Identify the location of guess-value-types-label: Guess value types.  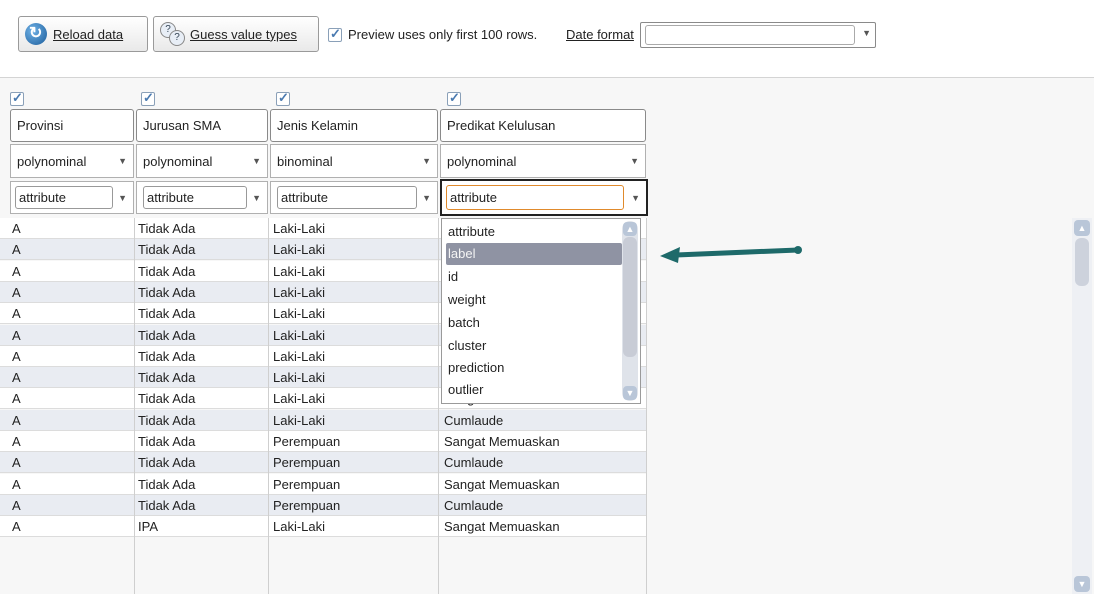
(243, 34).